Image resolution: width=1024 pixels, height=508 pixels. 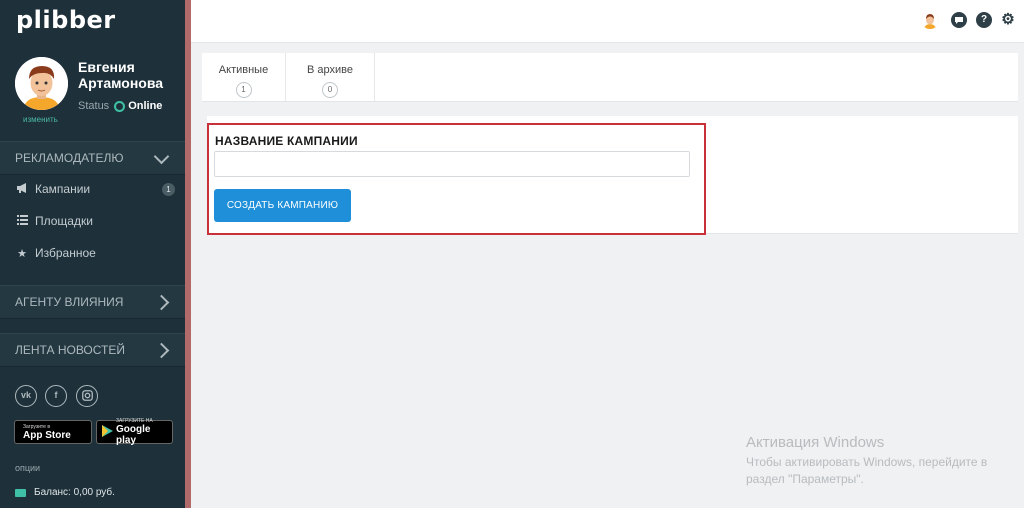 I want to click on avatar, so click(x=41, y=83).